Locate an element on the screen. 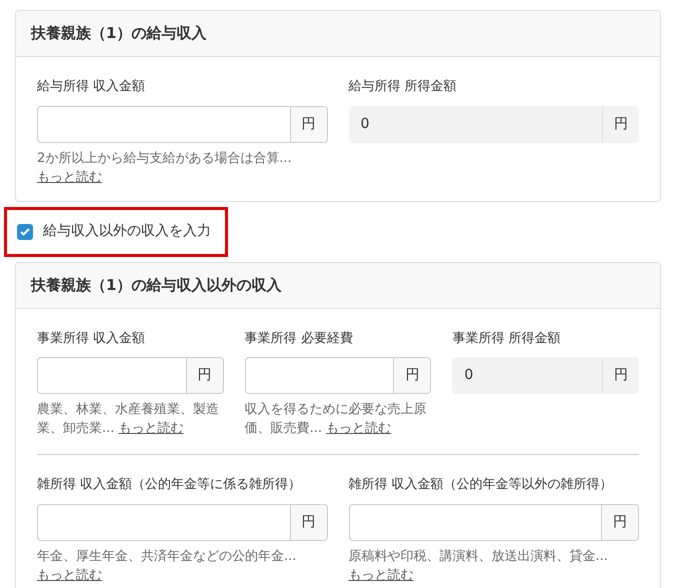  checkbox-label: 給与収入以外の収入を入力 is located at coordinates (127, 231).